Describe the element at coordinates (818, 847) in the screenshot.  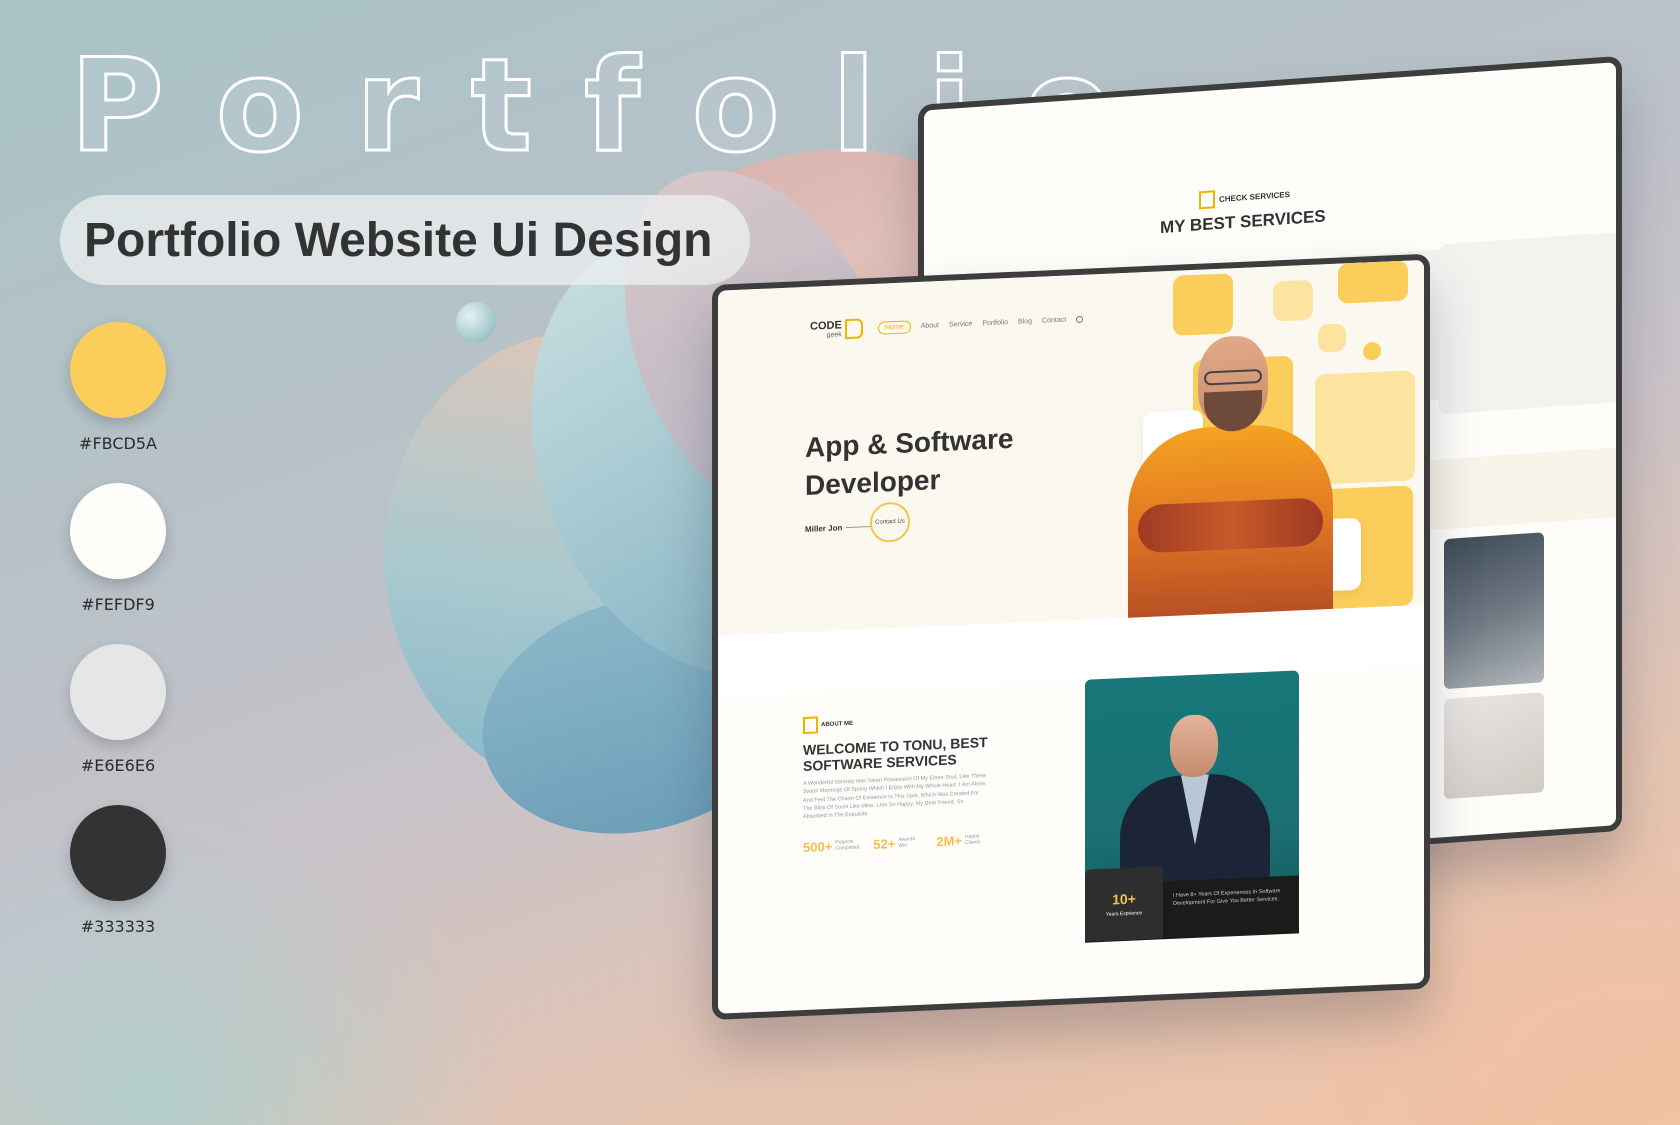
I see `stat-value: 500+` at that location.